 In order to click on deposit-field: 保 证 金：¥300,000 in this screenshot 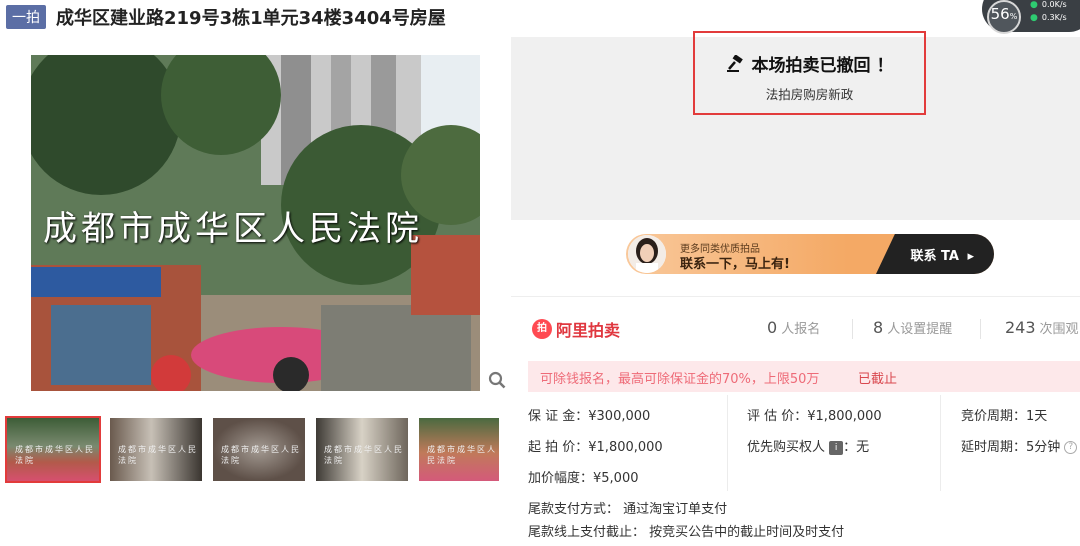, I will do `click(589, 416)`.